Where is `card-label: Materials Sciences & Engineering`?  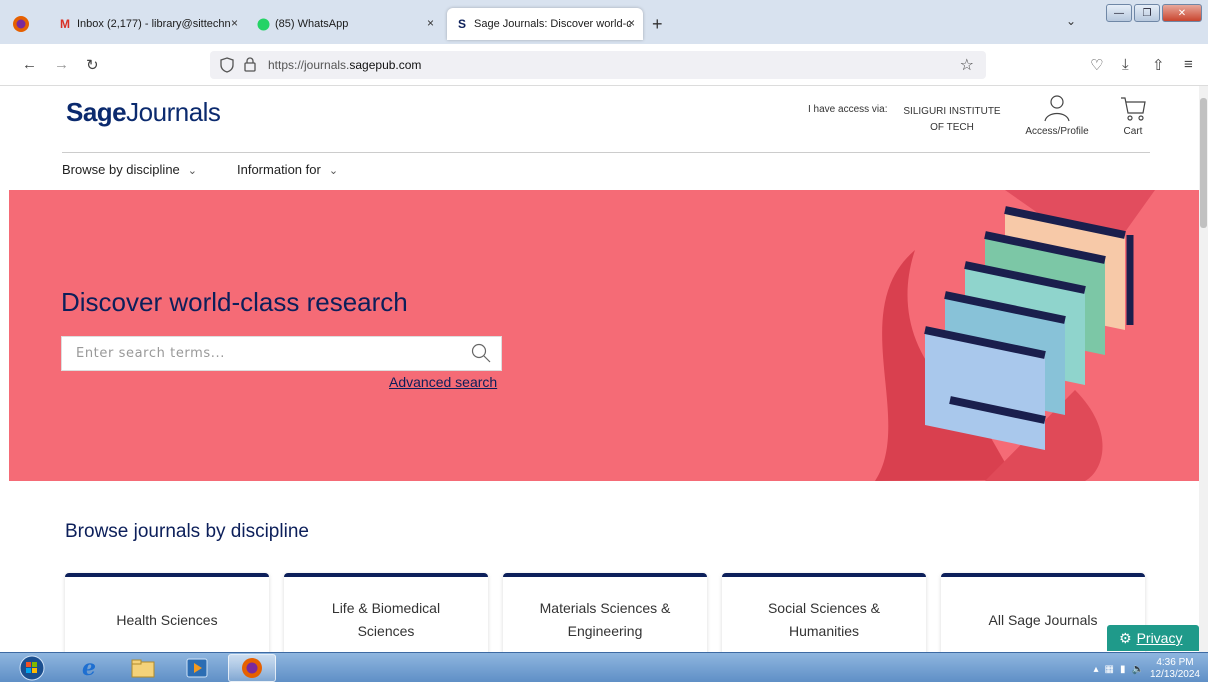
card-label: Materials Sciences & Engineering is located at coordinates (605, 619).